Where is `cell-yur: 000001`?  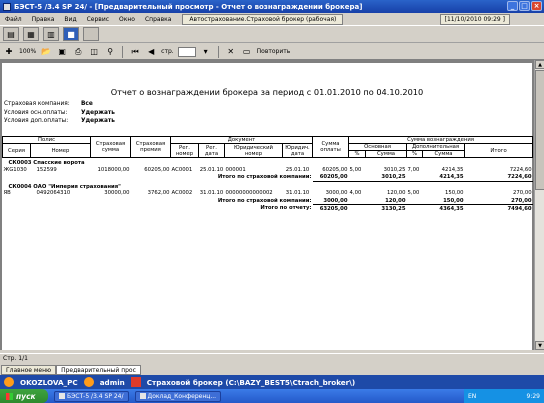 cell-yur: 000001 is located at coordinates (235, 169).